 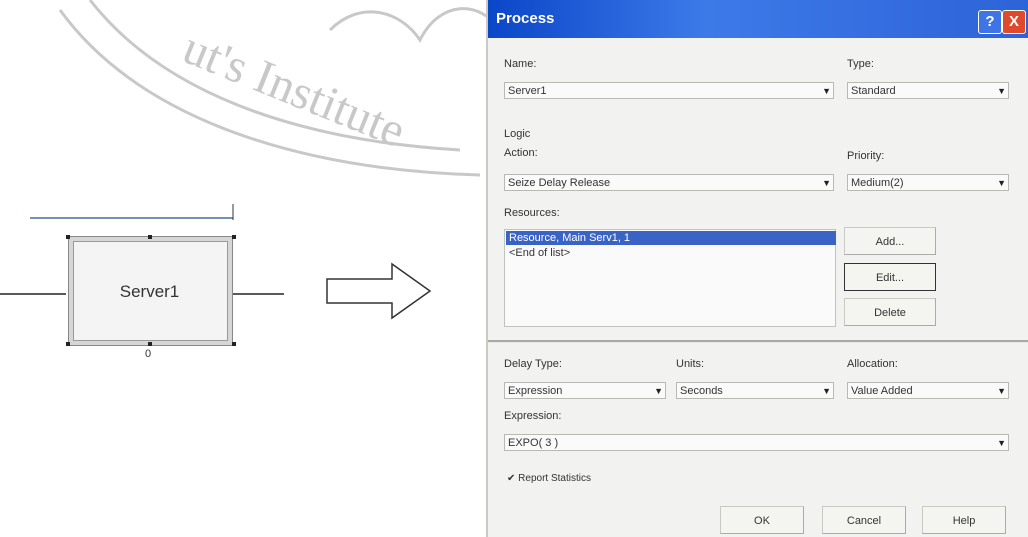 What do you see at coordinates (671, 238) in the screenshot?
I see `list-item-selected: Resource, Main Serv1, 1` at bounding box center [671, 238].